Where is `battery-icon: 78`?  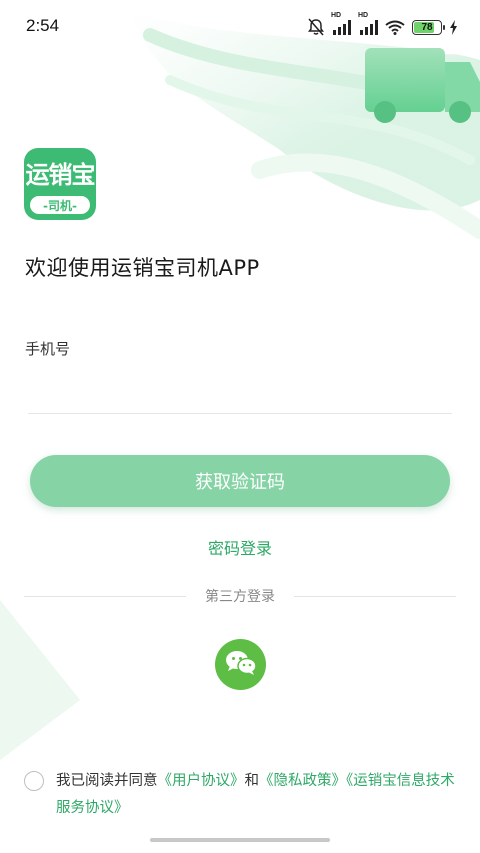 battery-icon: 78 is located at coordinates (428, 27).